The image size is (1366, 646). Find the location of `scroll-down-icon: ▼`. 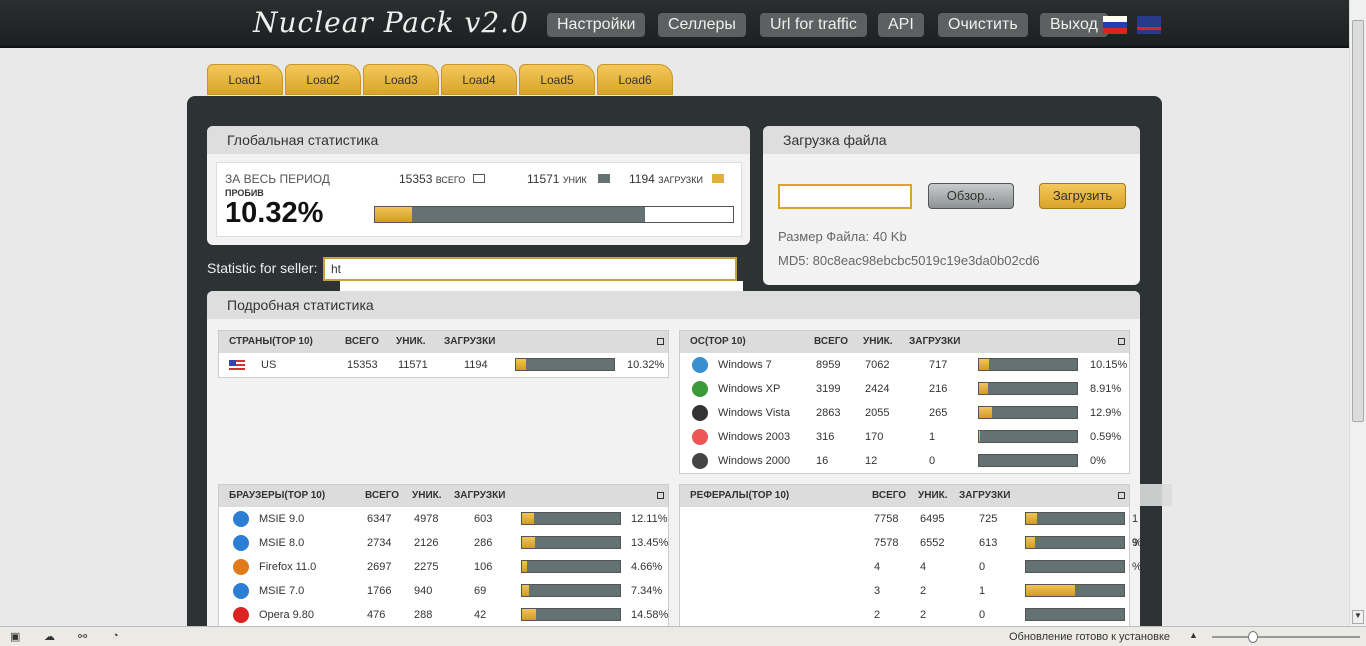

scroll-down-icon: ▼ is located at coordinates (1358, 617).